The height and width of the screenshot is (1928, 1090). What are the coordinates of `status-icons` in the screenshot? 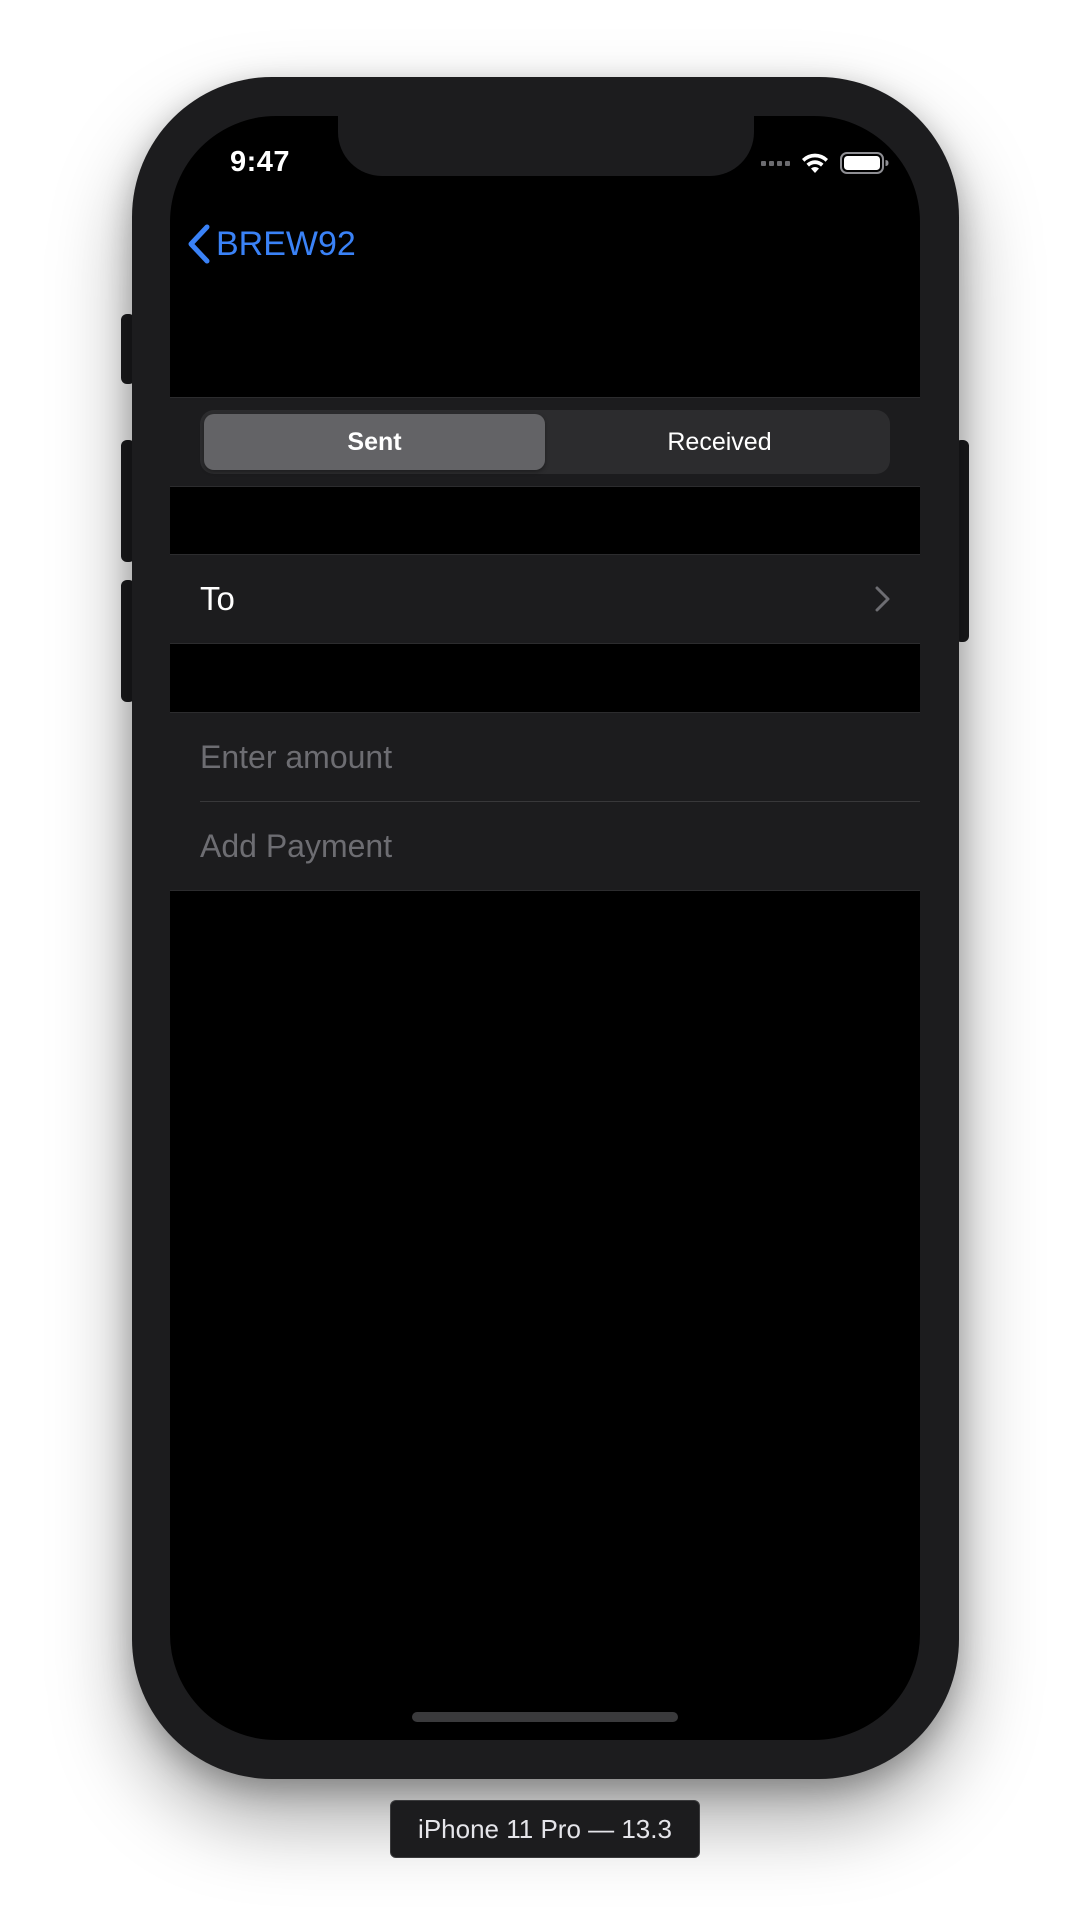 It's located at (825, 163).